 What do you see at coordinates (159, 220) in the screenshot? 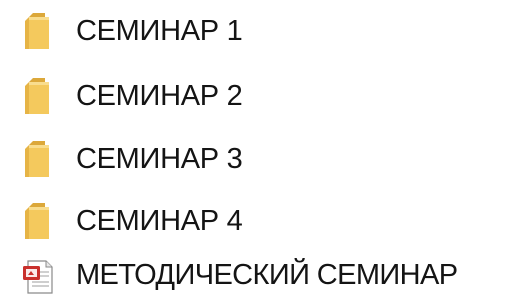
I see `folder-label: СЕМИНАР 4` at bounding box center [159, 220].